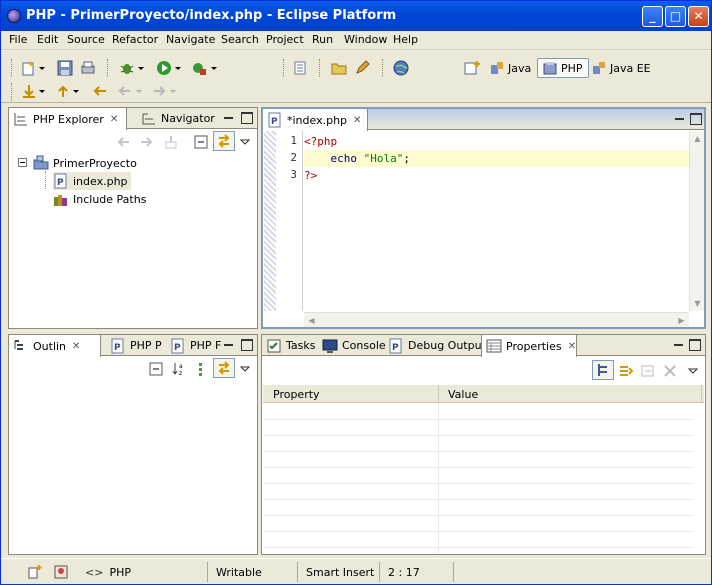  What do you see at coordinates (194, 345) in the screenshot?
I see `tab-php-functions: P PHP F` at bounding box center [194, 345].